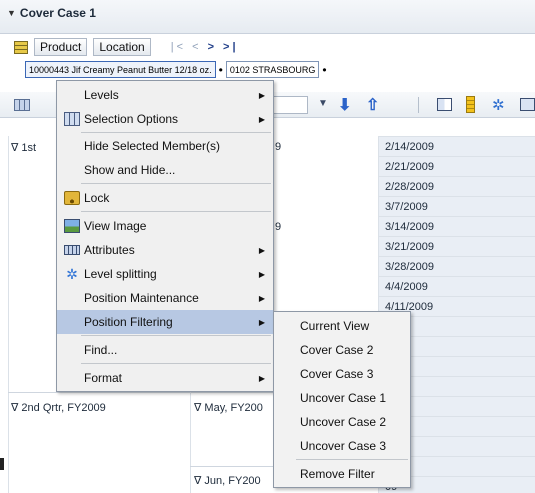  I want to click on date-cell: 2/21/2009, so click(456, 166).